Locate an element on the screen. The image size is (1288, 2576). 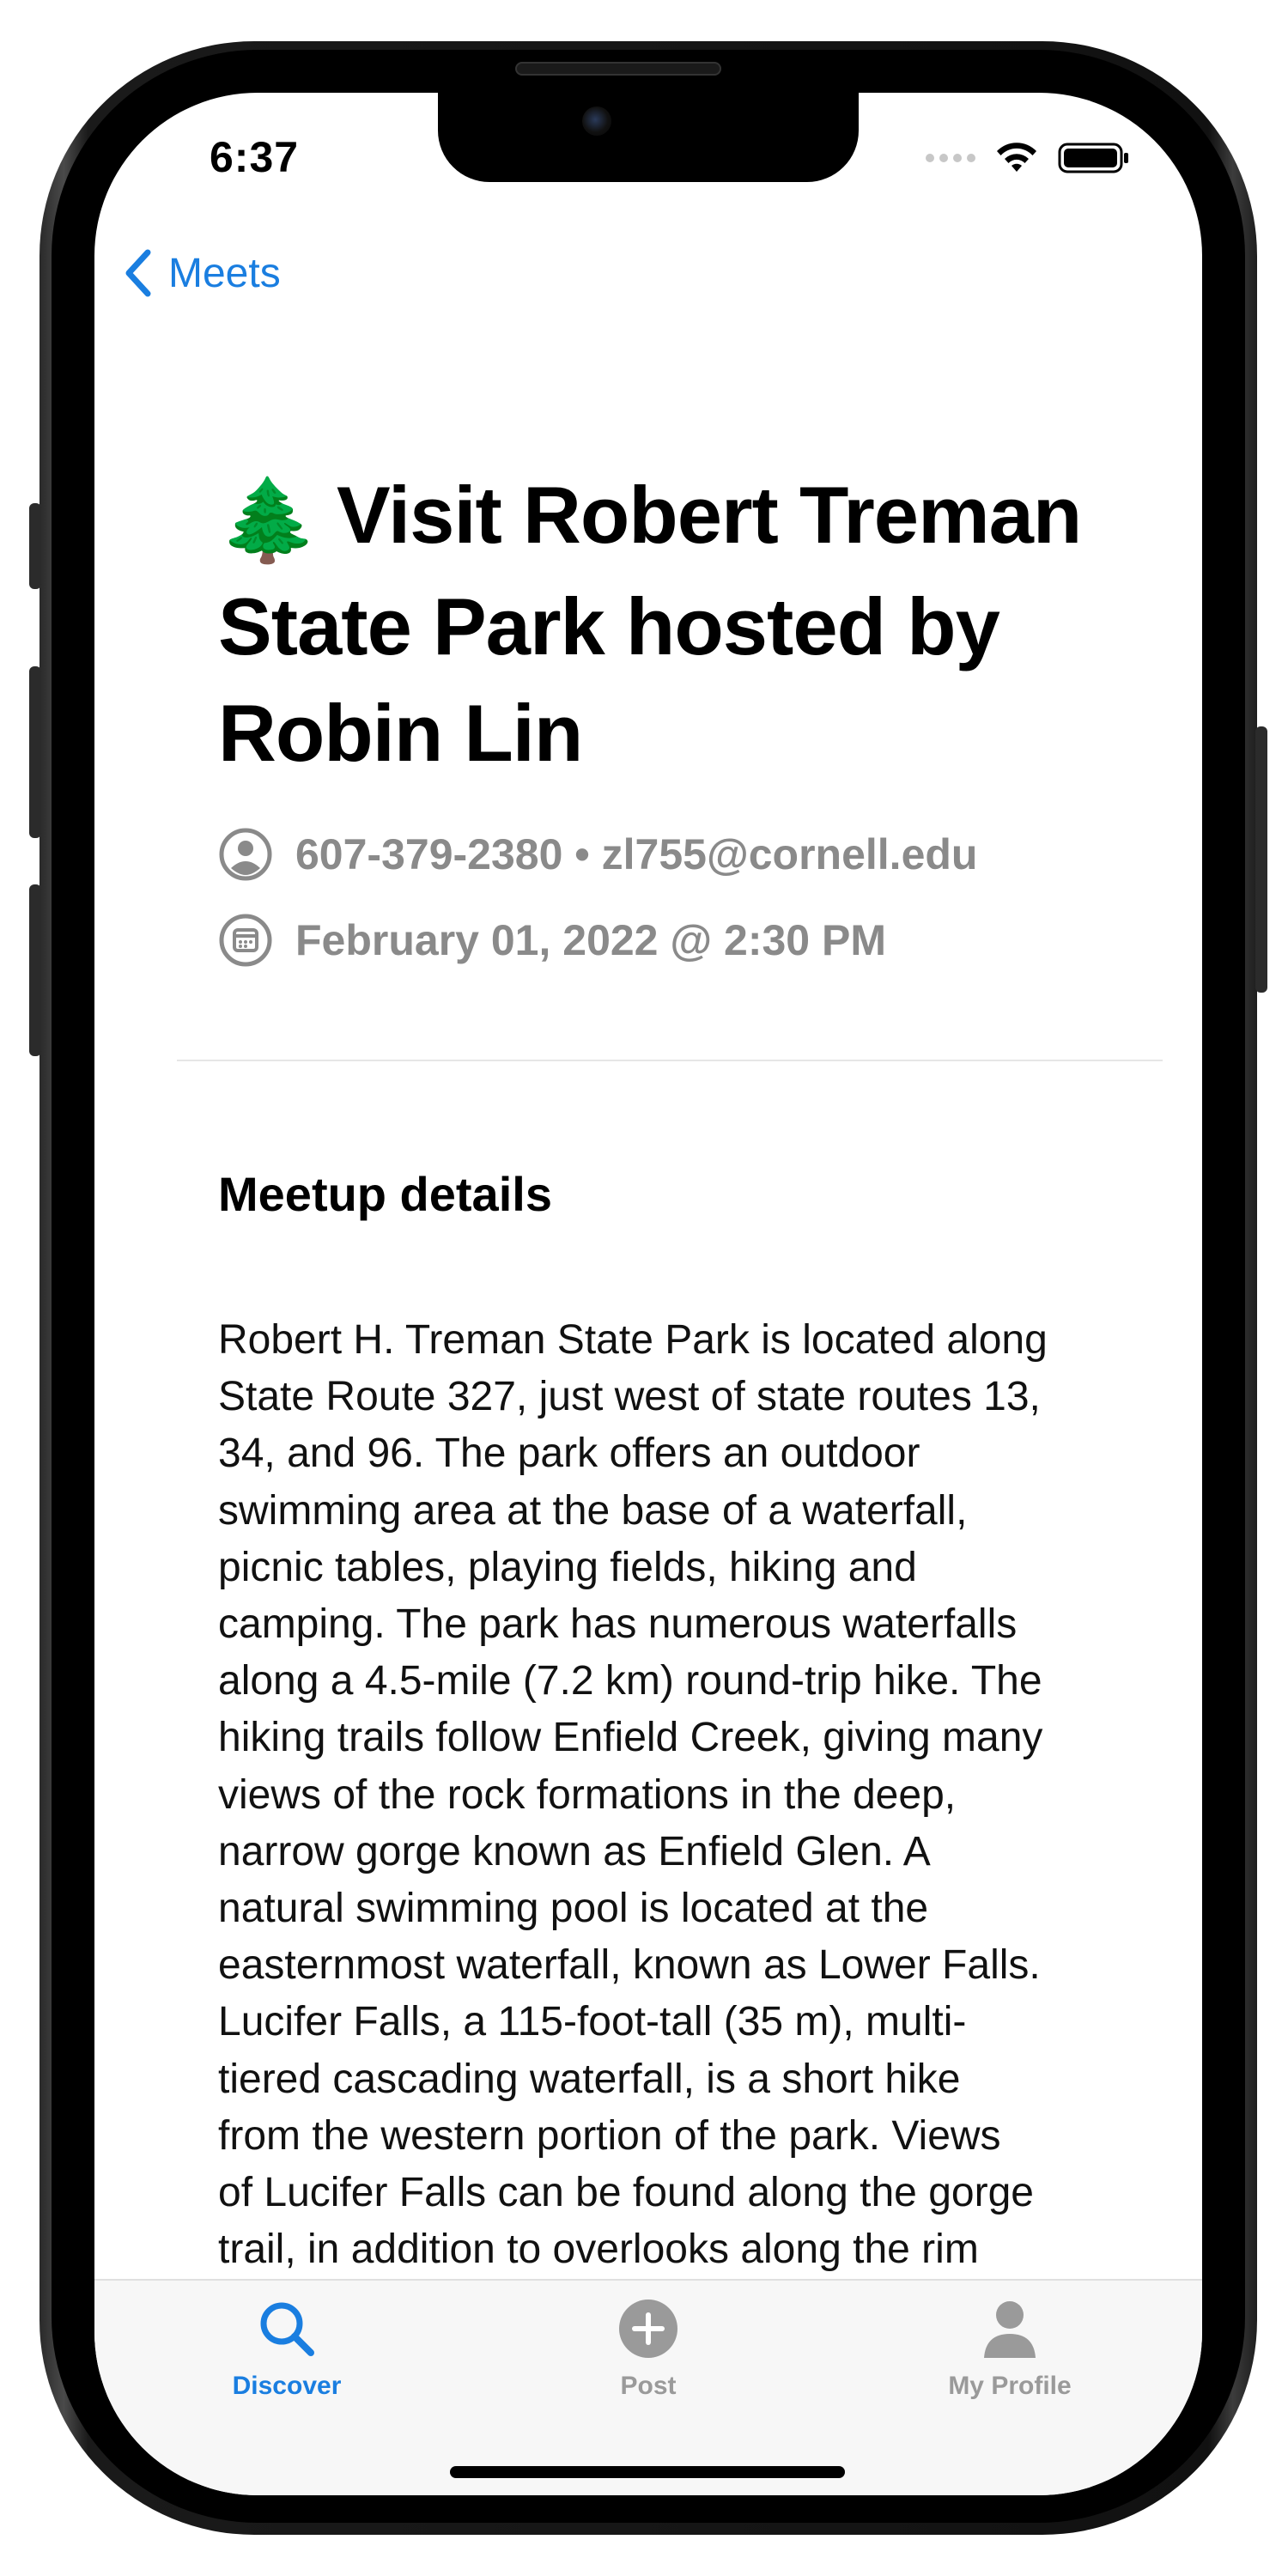
battery-icon is located at coordinates (1093, 158).